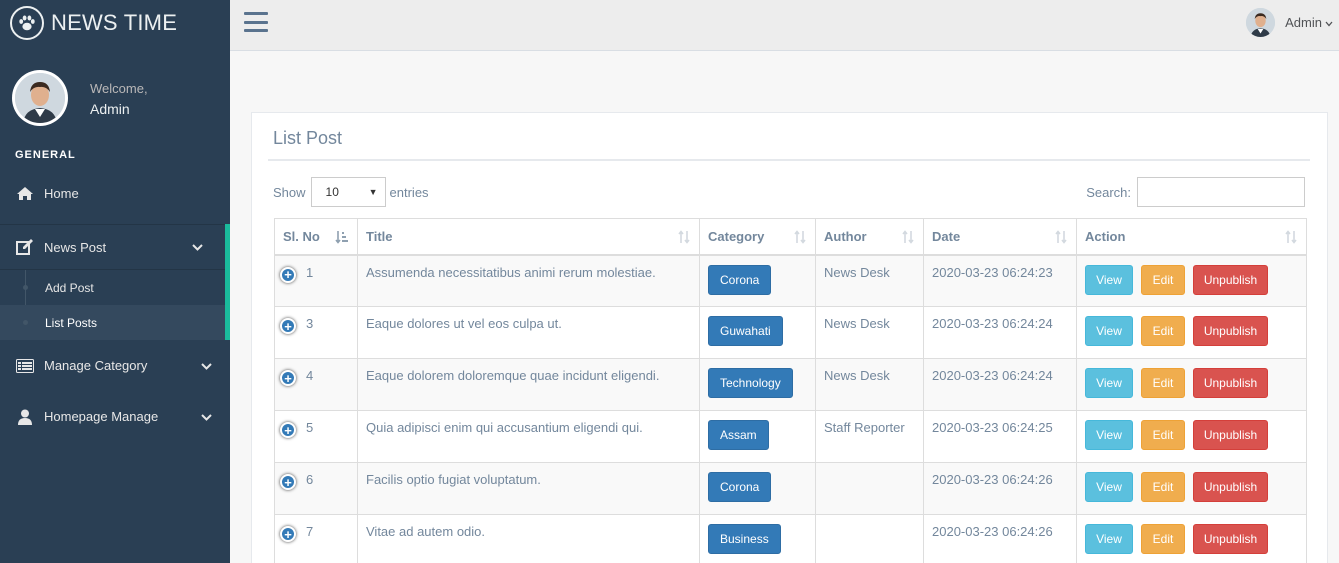 This screenshot has height=563, width=1339. Describe the element at coordinates (869, 384) in the screenshot. I see `author-cell: News Desk` at that location.